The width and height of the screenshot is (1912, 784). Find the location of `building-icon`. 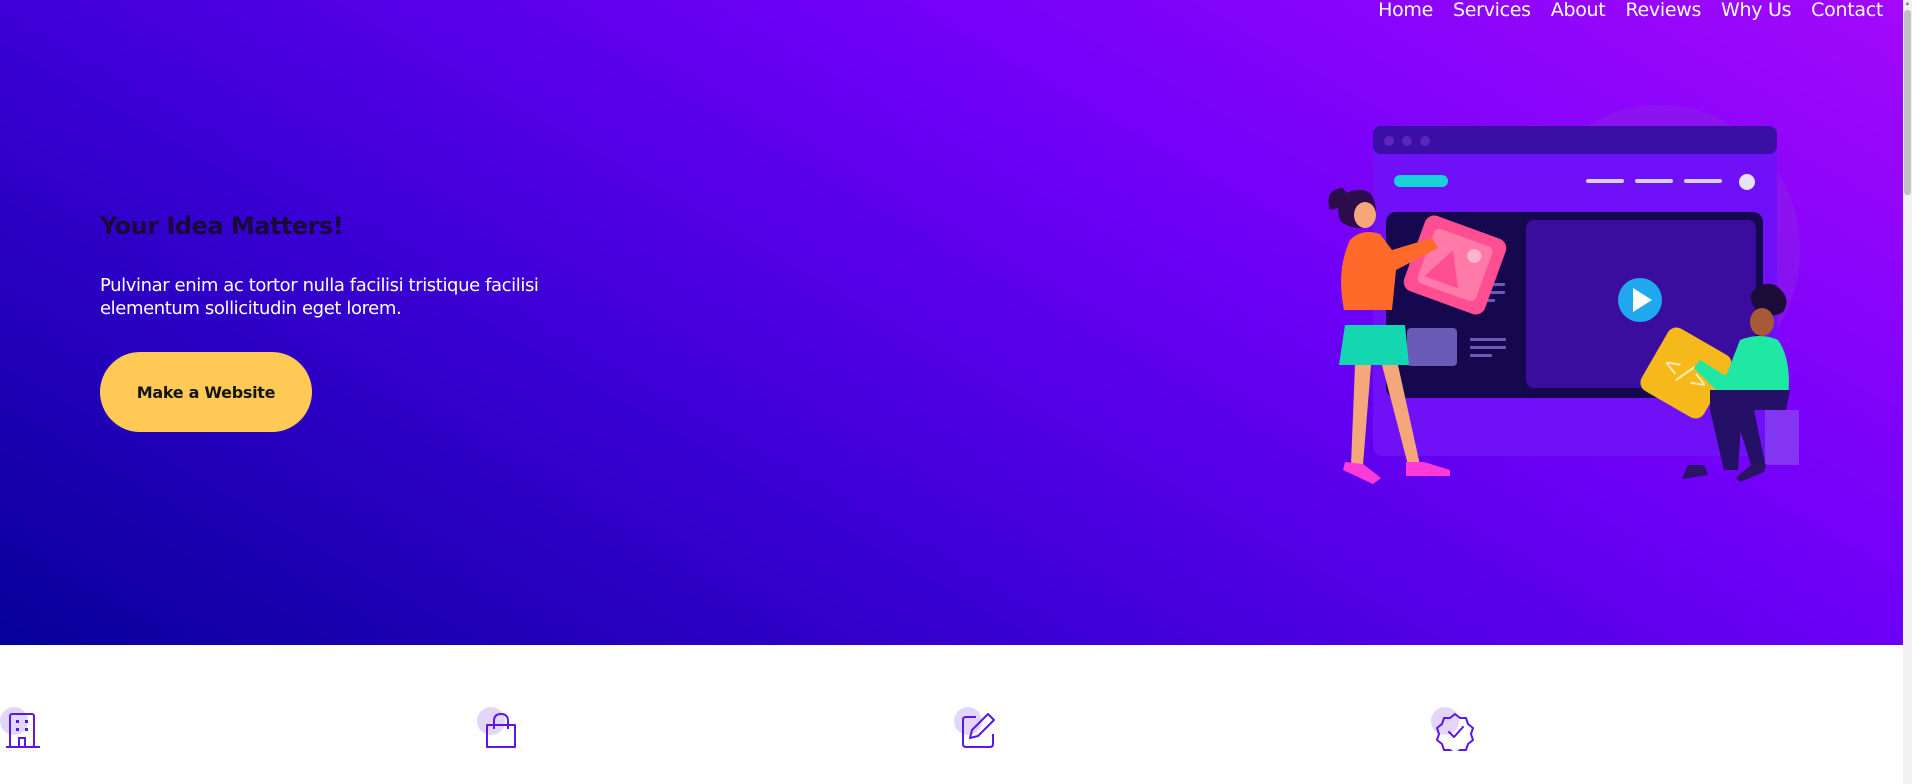

building-icon is located at coordinates (23, 730).